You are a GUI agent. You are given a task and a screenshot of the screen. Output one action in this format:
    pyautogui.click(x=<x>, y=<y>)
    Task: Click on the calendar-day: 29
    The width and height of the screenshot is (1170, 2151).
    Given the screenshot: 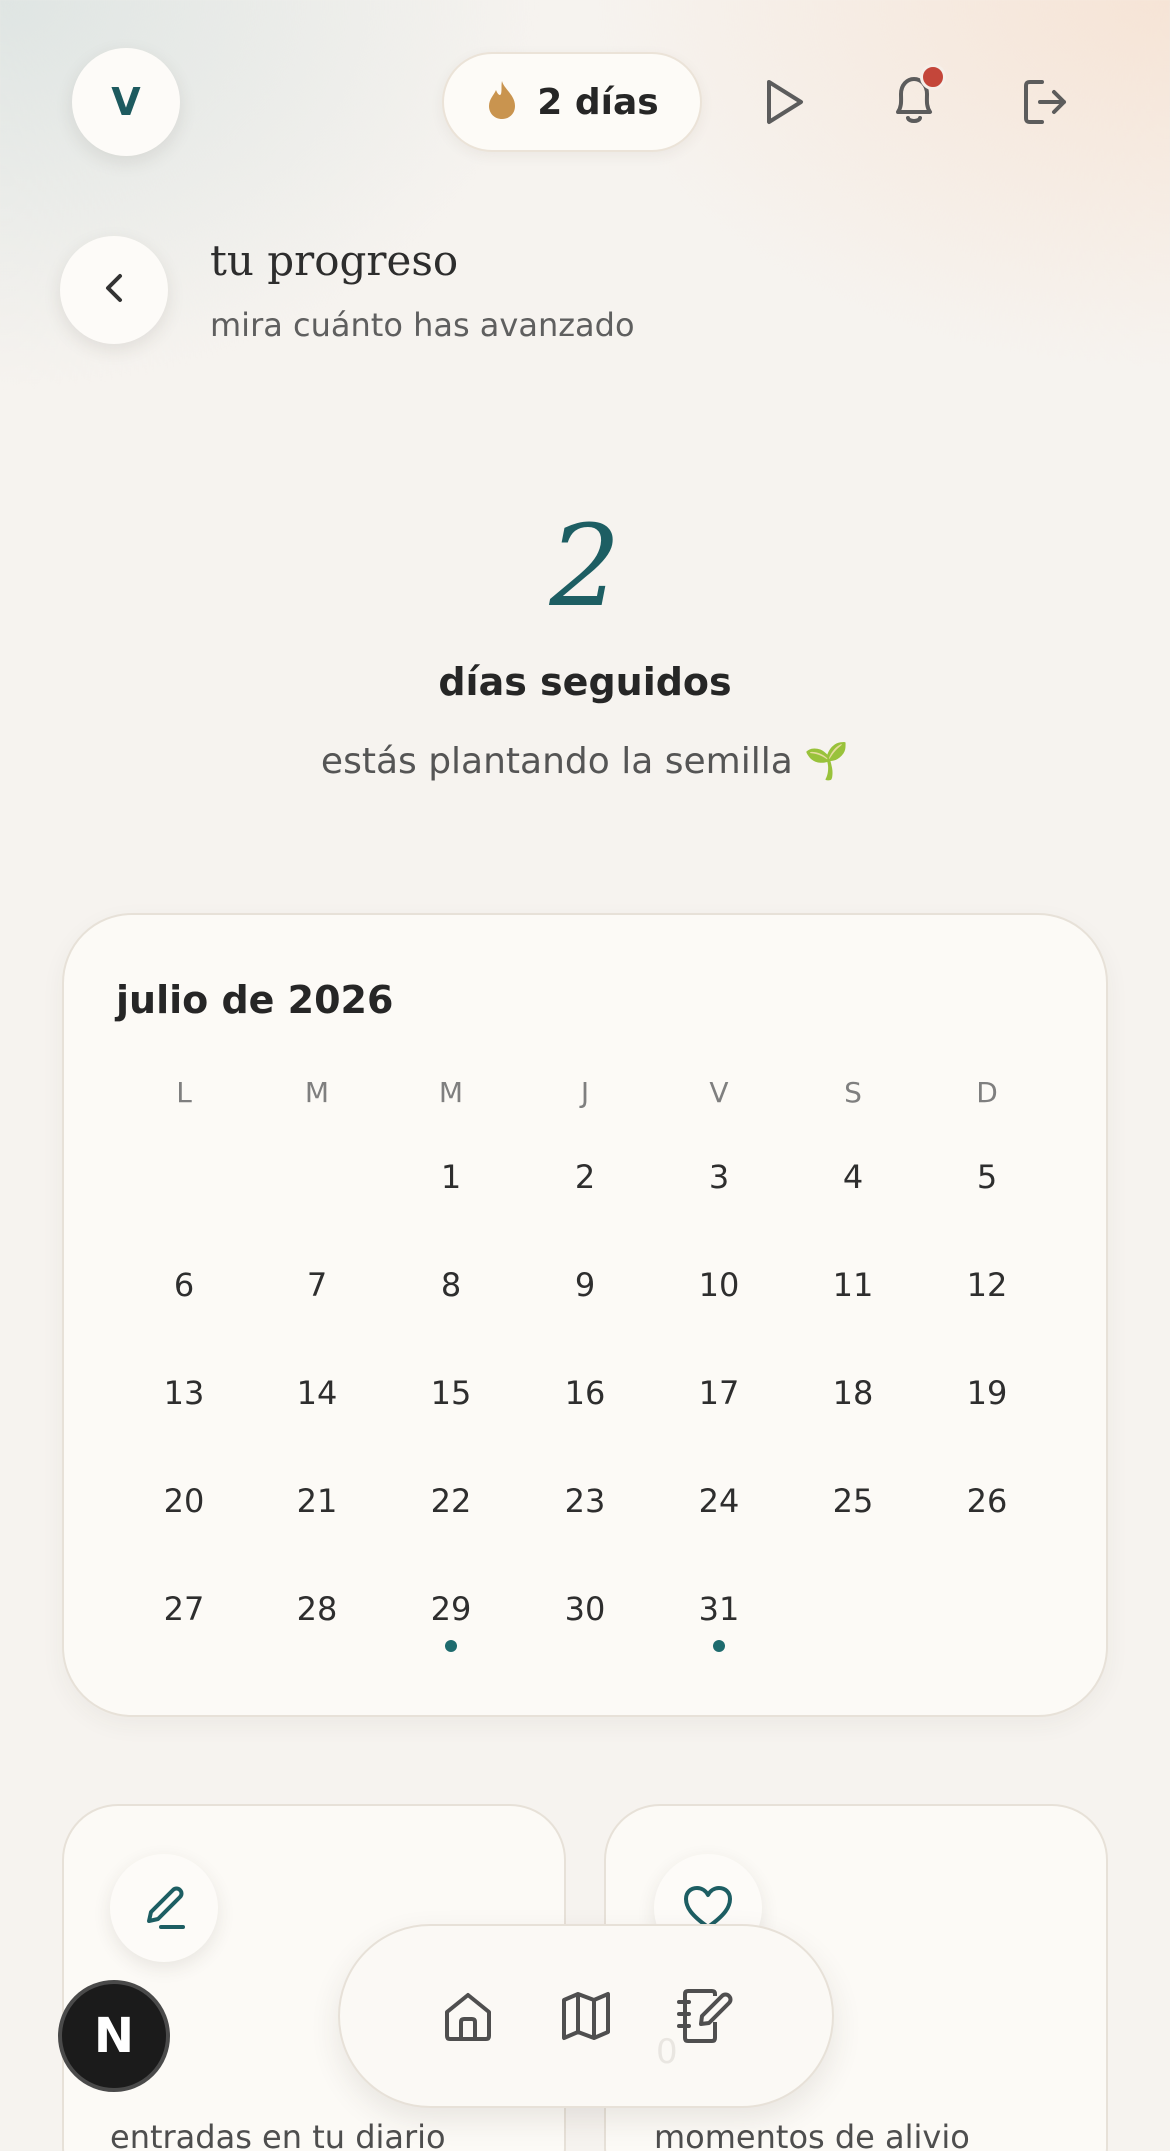 What is the action you would take?
    pyautogui.click(x=451, y=1614)
    